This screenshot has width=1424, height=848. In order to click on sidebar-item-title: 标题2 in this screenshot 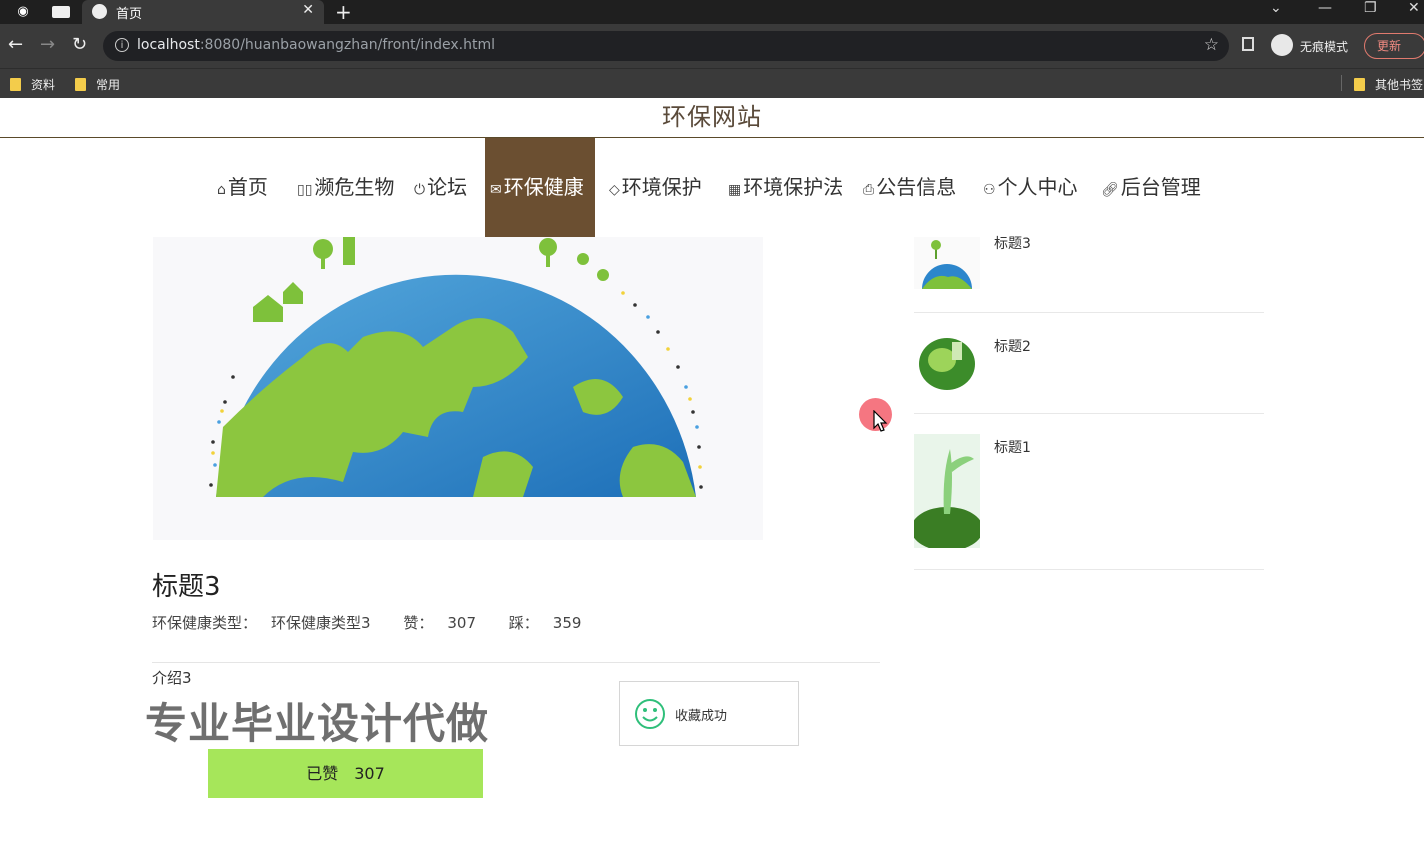, I will do `click(1012, 347)`.